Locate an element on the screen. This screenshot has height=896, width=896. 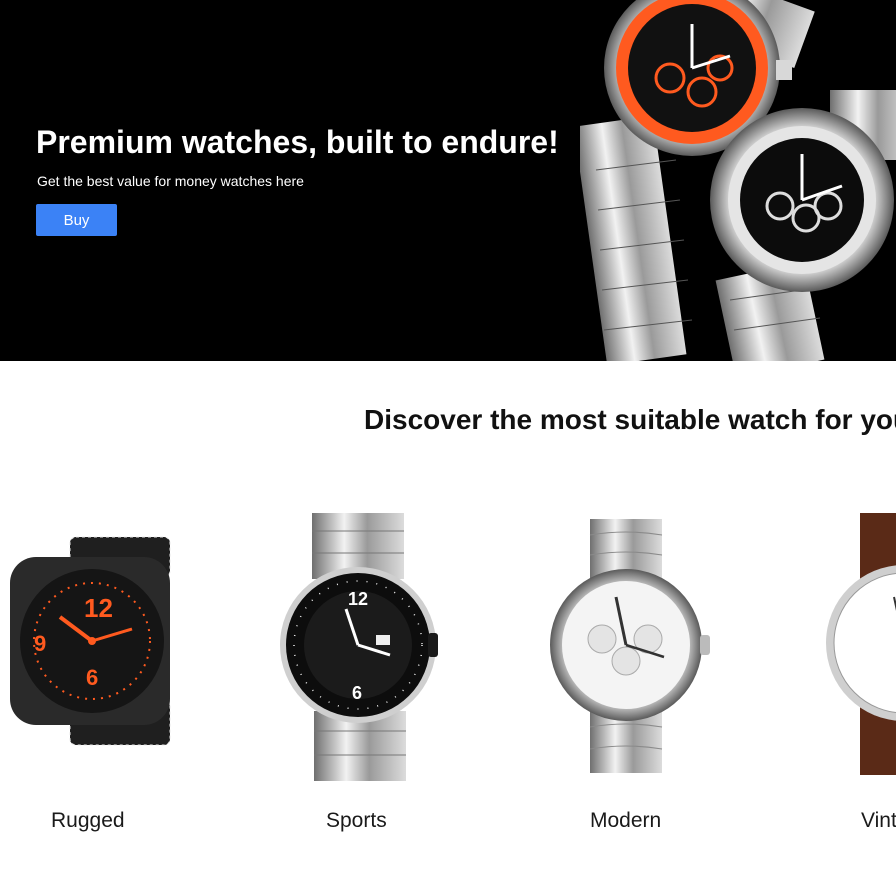
category-label-modern: Modern is located at coordinates (626, 820).